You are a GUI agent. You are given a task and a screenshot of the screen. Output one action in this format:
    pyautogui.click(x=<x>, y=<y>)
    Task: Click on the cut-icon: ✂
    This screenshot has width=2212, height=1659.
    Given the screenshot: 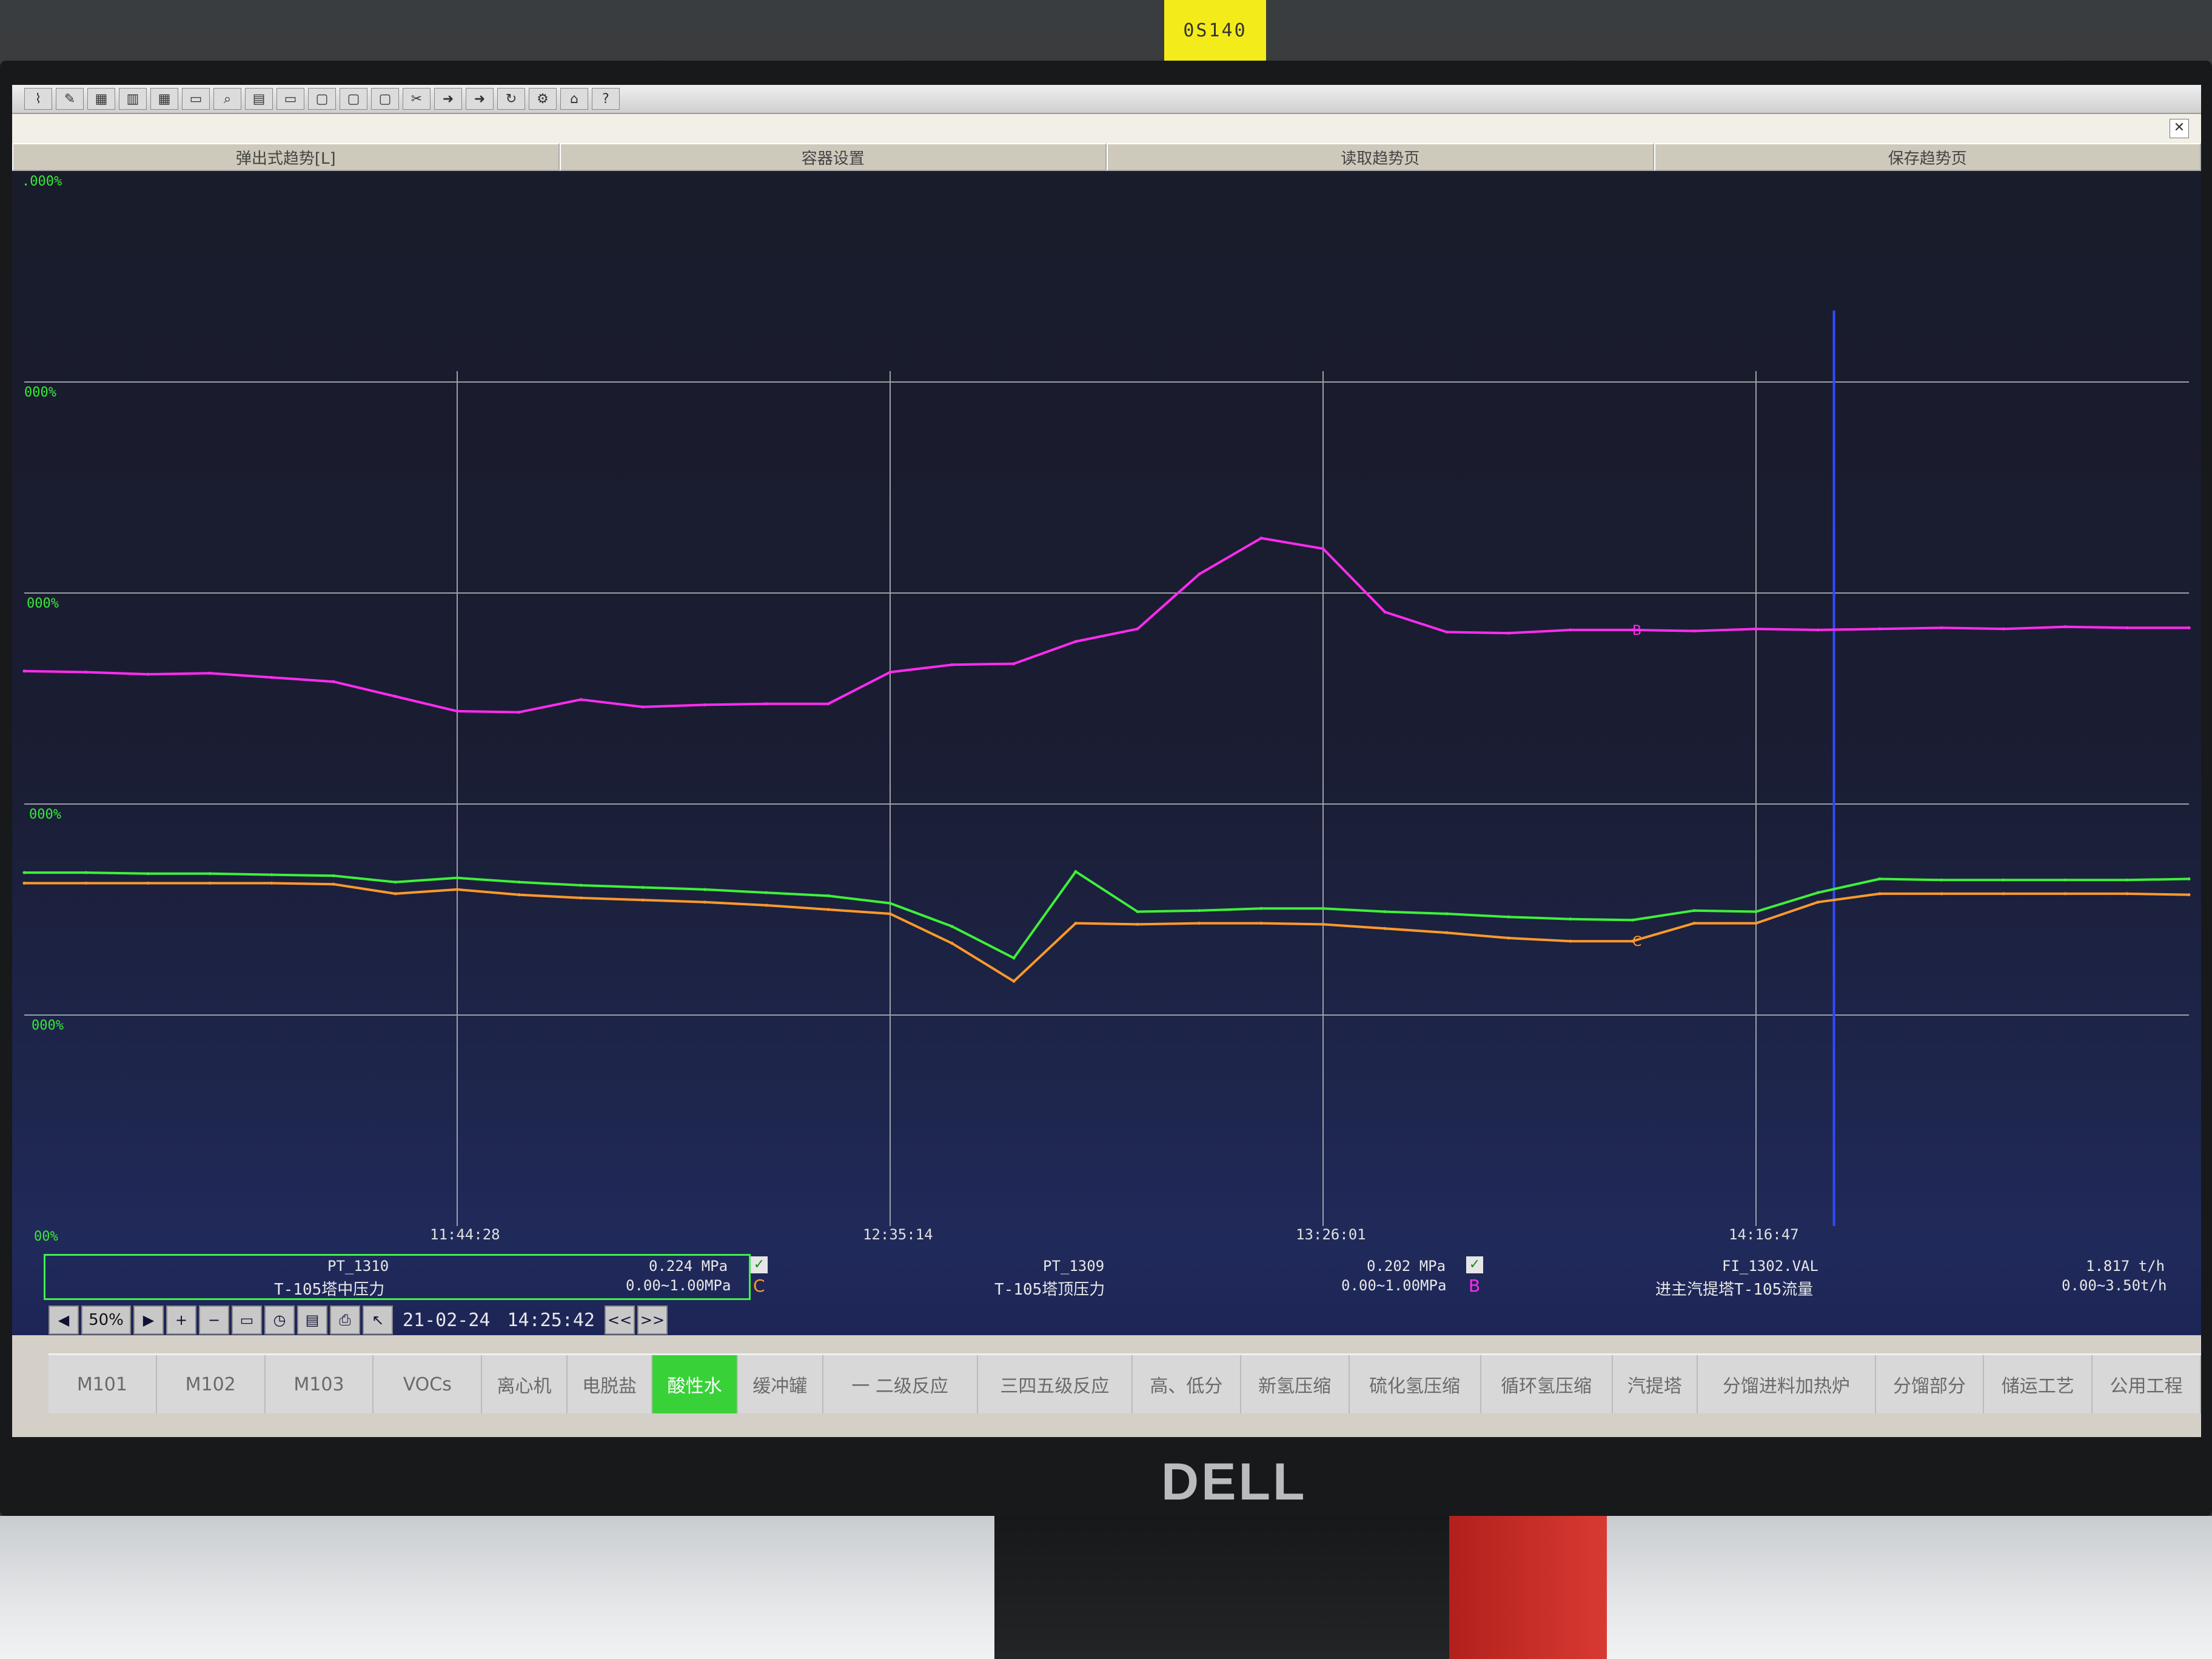 What is the action you would take?
    pyautogui.click(x=417, y=99)
    